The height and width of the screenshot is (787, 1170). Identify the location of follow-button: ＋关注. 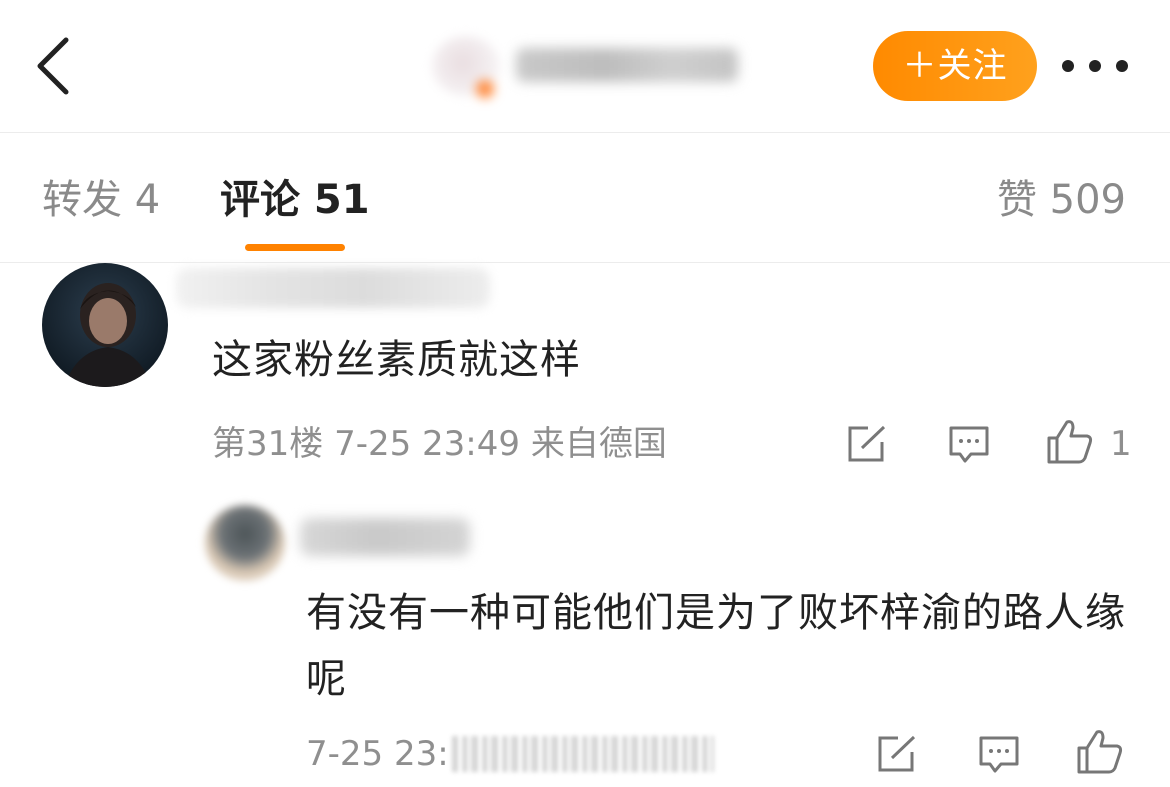
(955, 66).